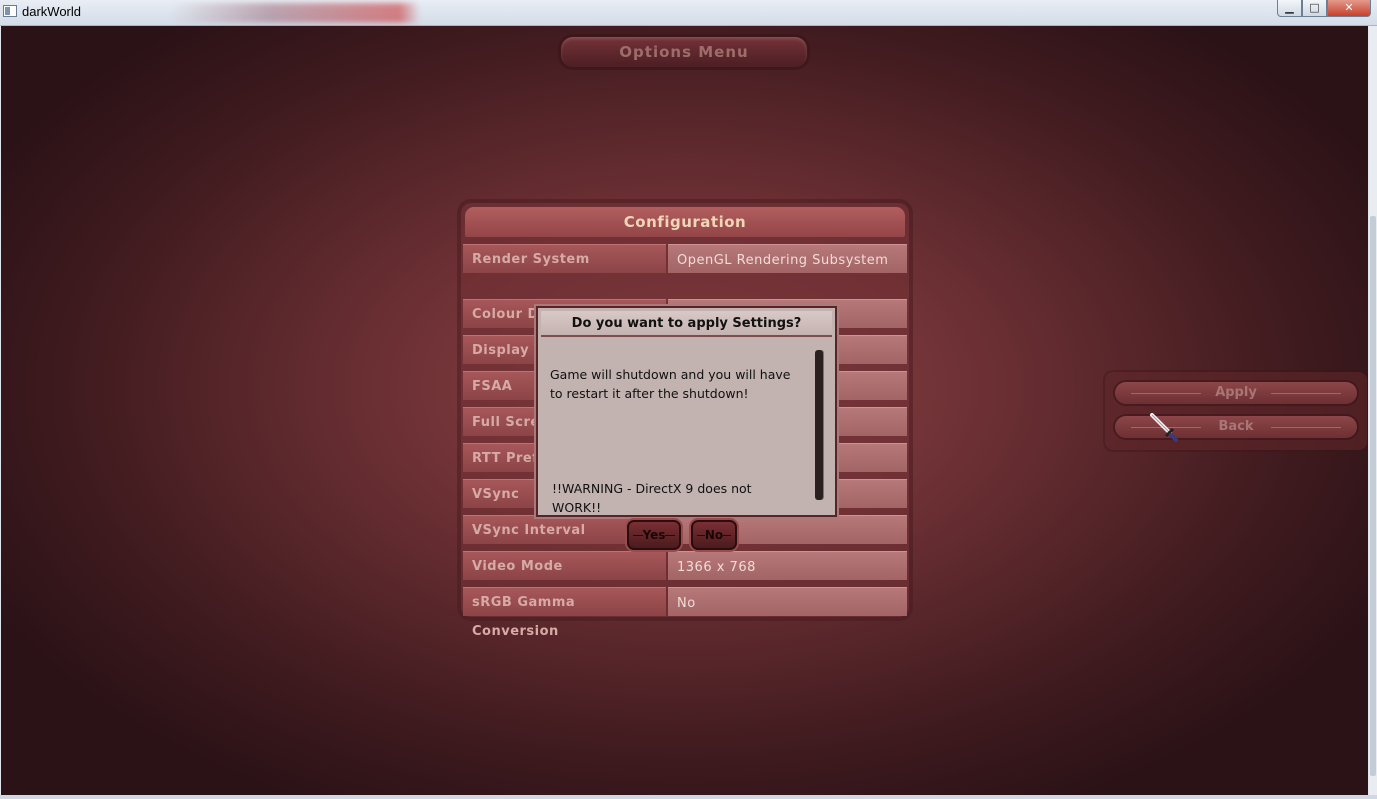  What do you see at coordinates (787, 565) in the screenshot?
I see `config-row-value: 1366 x 768` at bounding box center [787, 565].